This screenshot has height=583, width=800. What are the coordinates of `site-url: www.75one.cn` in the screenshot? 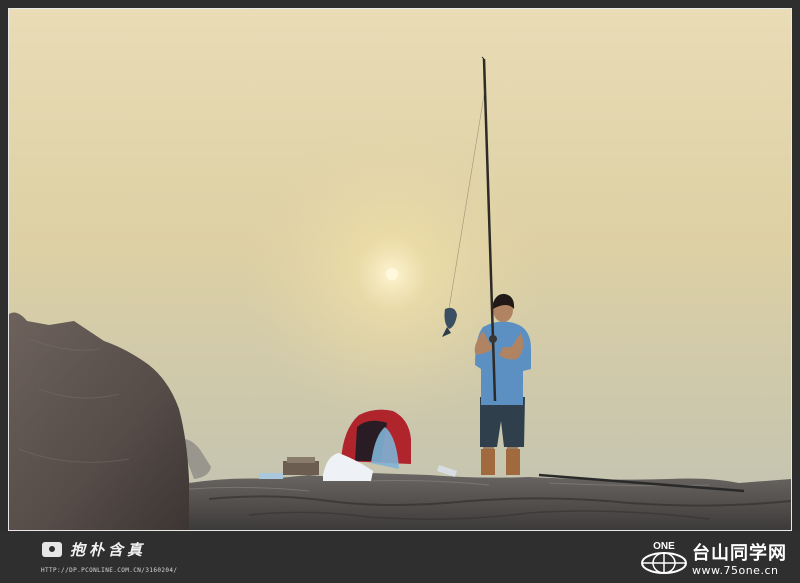 It's located at (735, 570).